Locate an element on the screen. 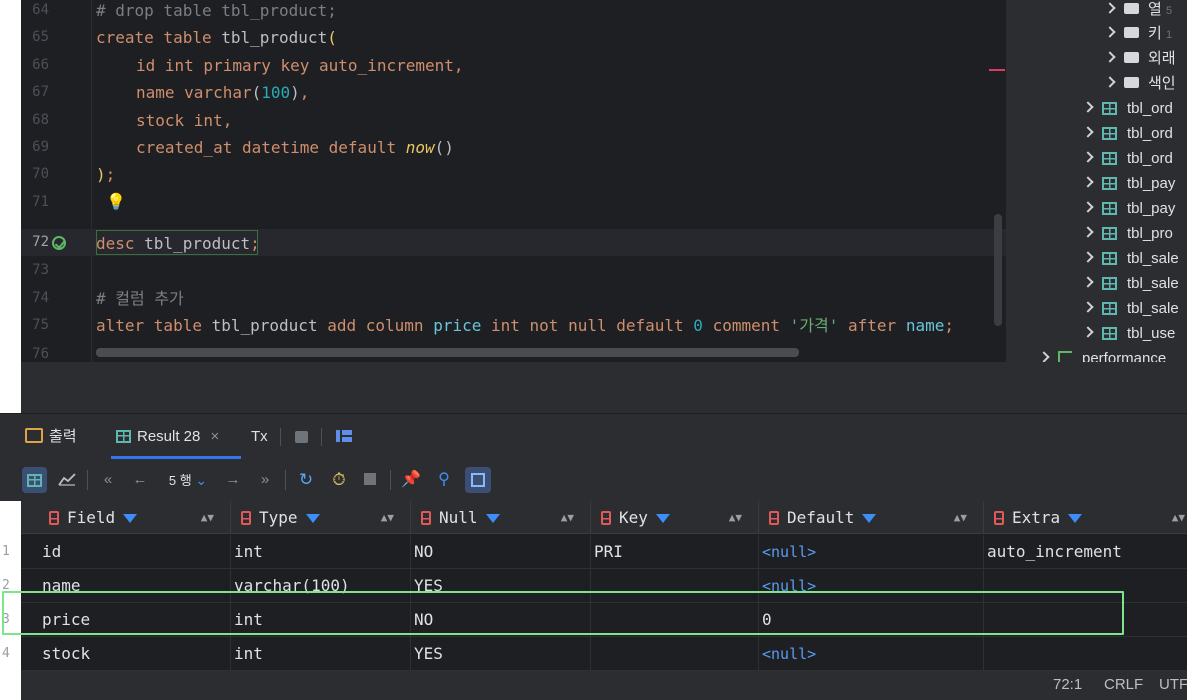 This screenshot has height=700, width=1187. keyword: int not null default is located at coordinates (587, 325).